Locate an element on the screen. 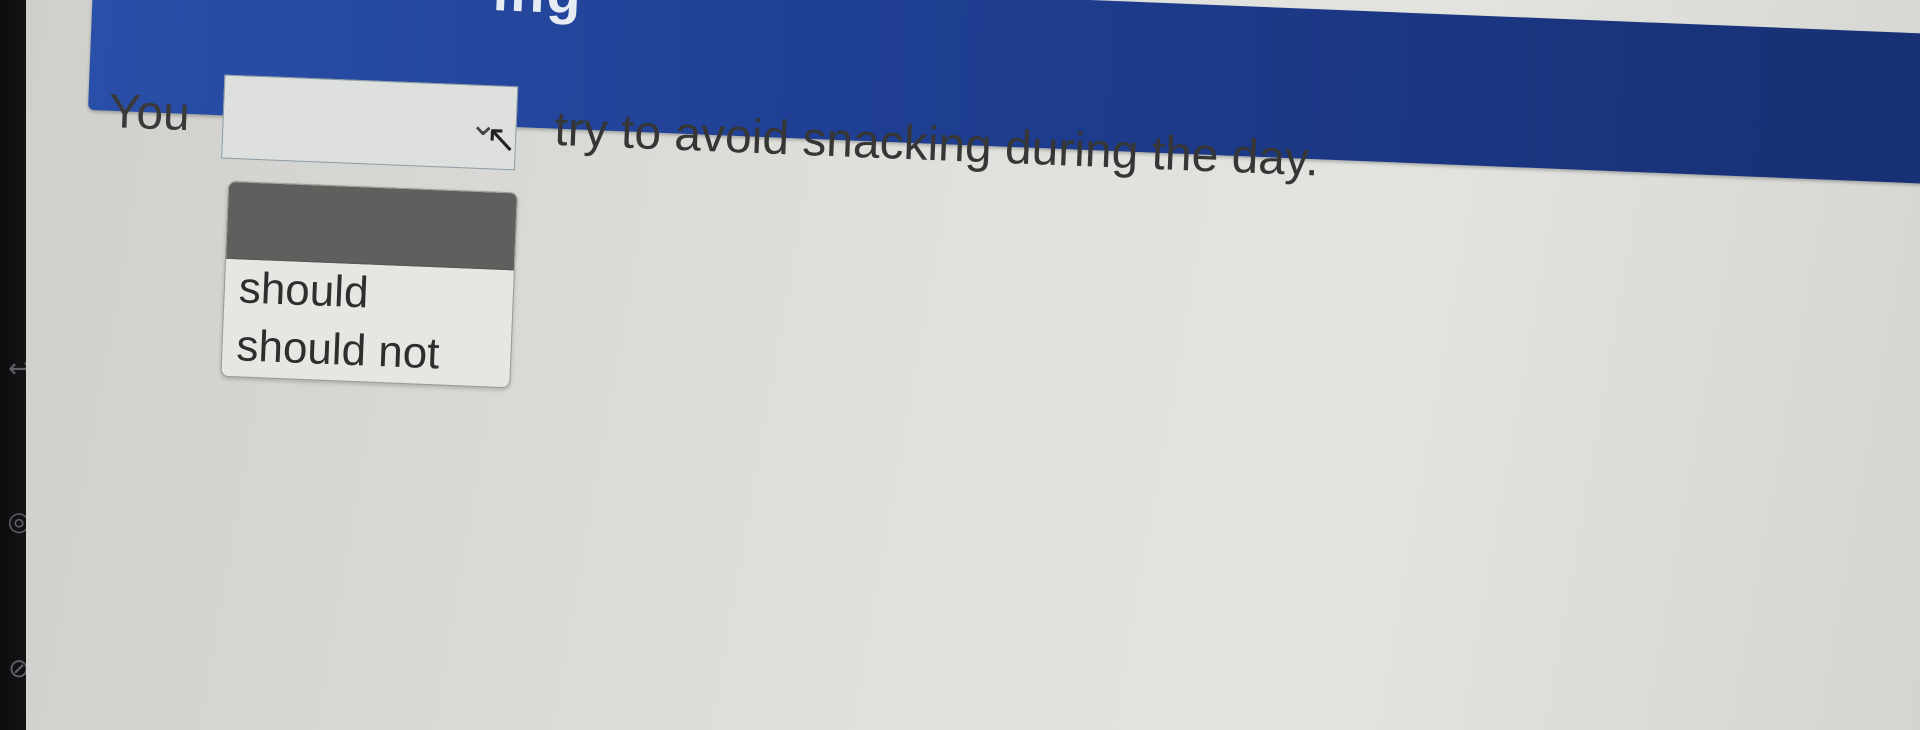 The width and height of the screenshot is (1920, 730). page-title: ing is located at coordinates (538, 13).